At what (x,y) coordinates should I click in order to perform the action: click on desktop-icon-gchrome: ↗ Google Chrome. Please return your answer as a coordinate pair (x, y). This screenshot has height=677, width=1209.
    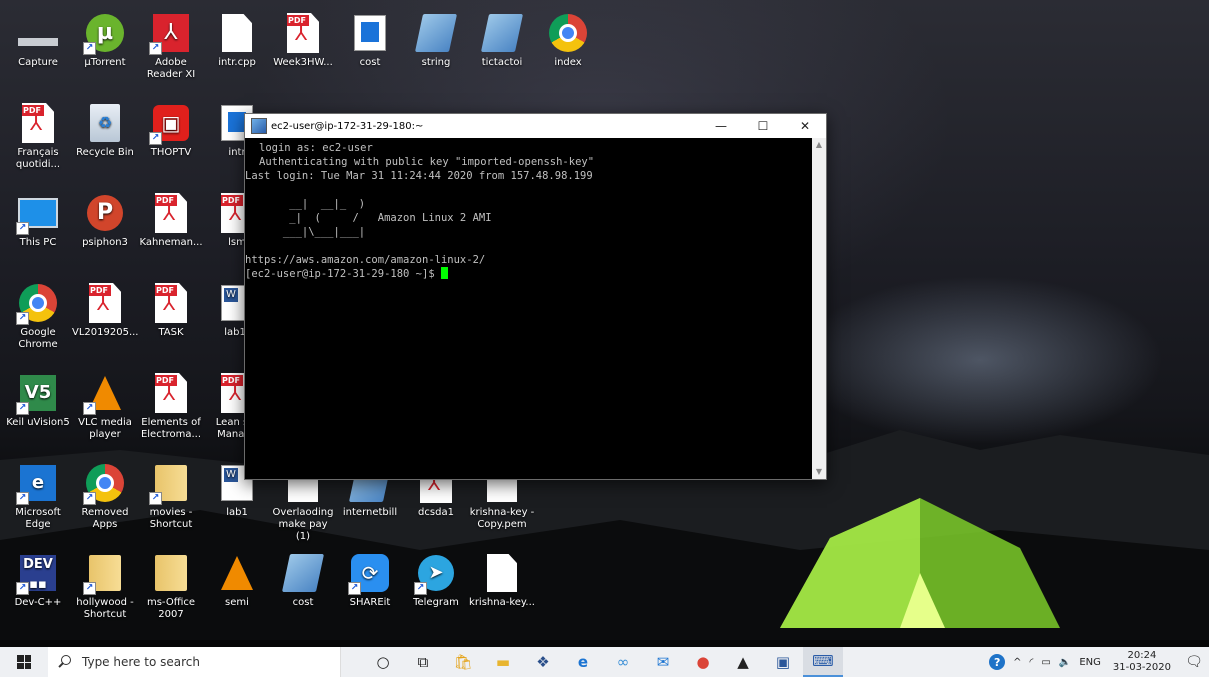
    Looking at the image, I should click on (38, 318).